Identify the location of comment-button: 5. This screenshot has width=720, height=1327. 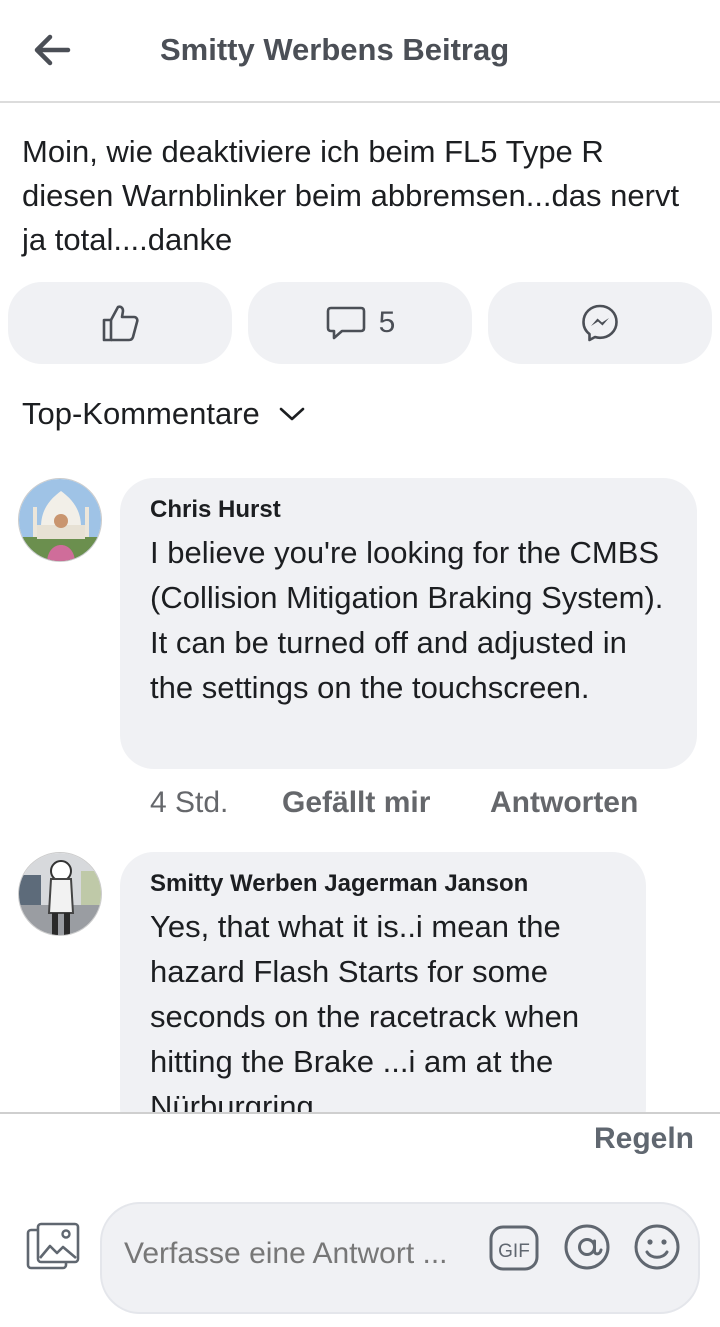
(360, 323).